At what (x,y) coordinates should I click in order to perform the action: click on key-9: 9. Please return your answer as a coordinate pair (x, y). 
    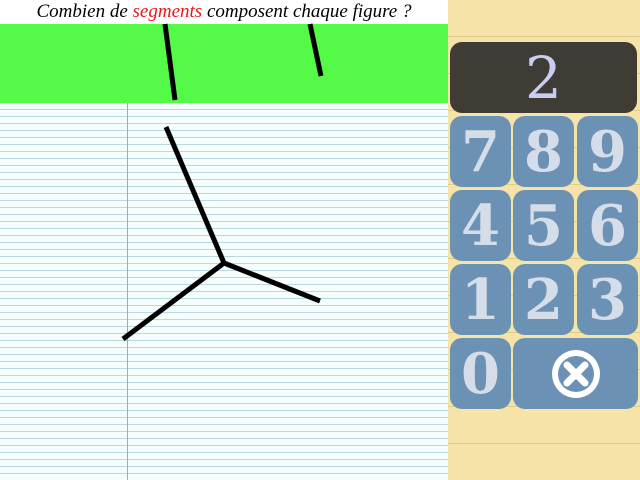
    Looking at the image, I should click on (607, 151).